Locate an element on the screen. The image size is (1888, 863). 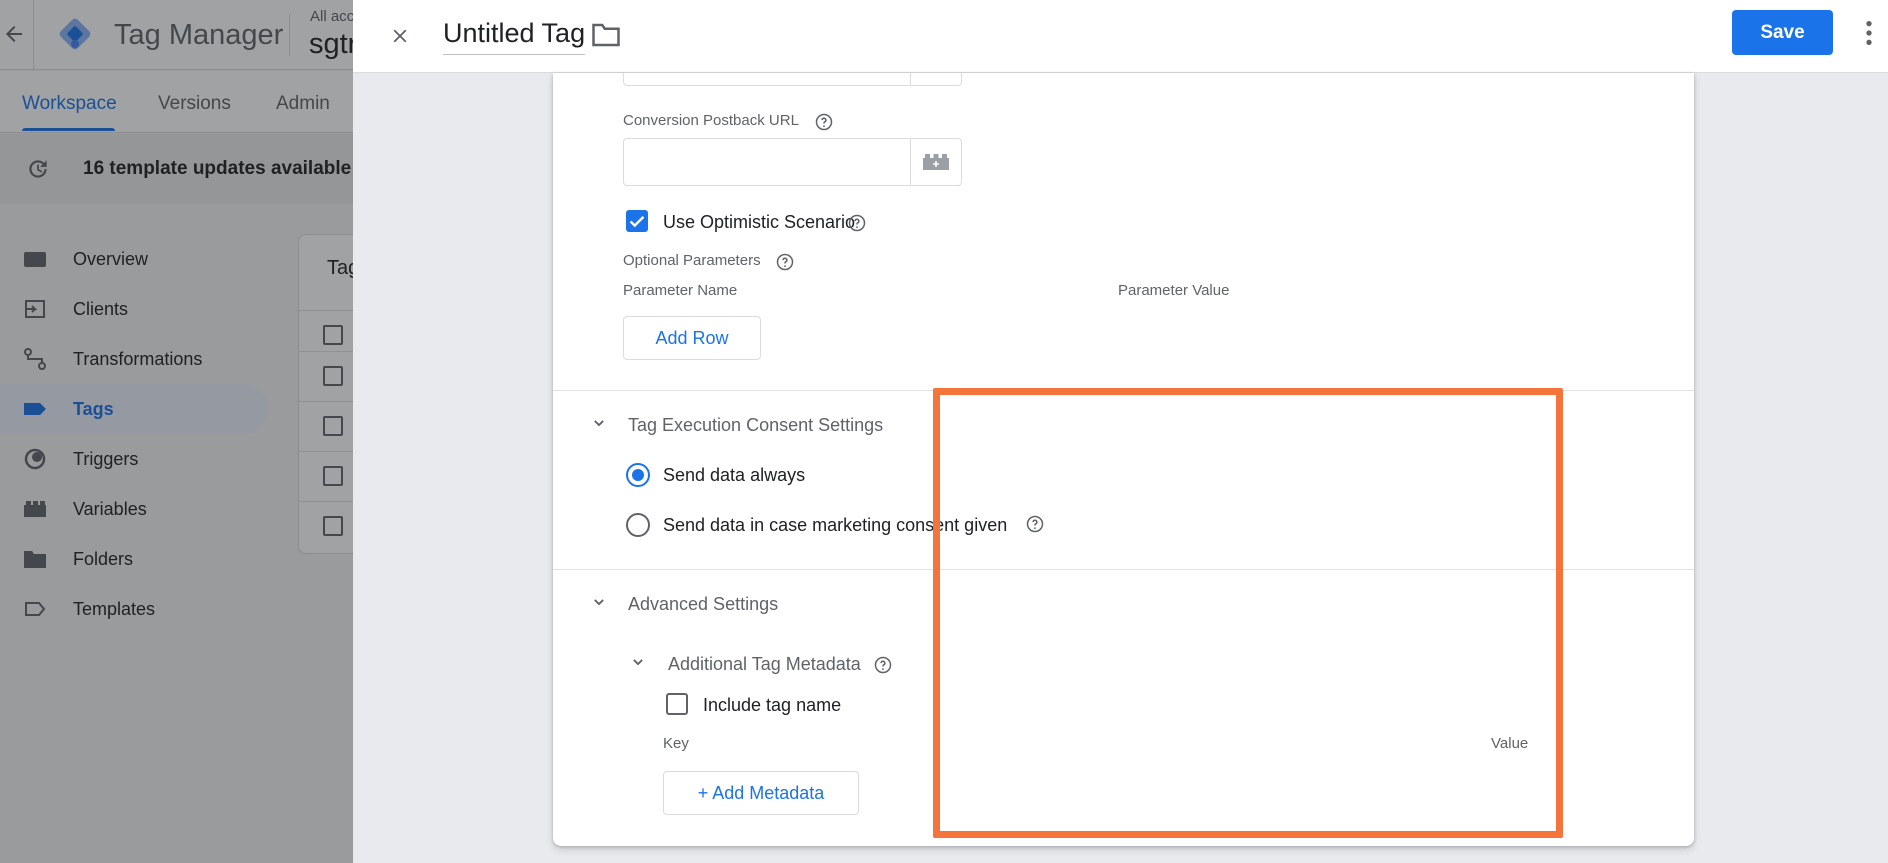
include-tag-name-label: Include tag name is located at coordinates (772, 705).